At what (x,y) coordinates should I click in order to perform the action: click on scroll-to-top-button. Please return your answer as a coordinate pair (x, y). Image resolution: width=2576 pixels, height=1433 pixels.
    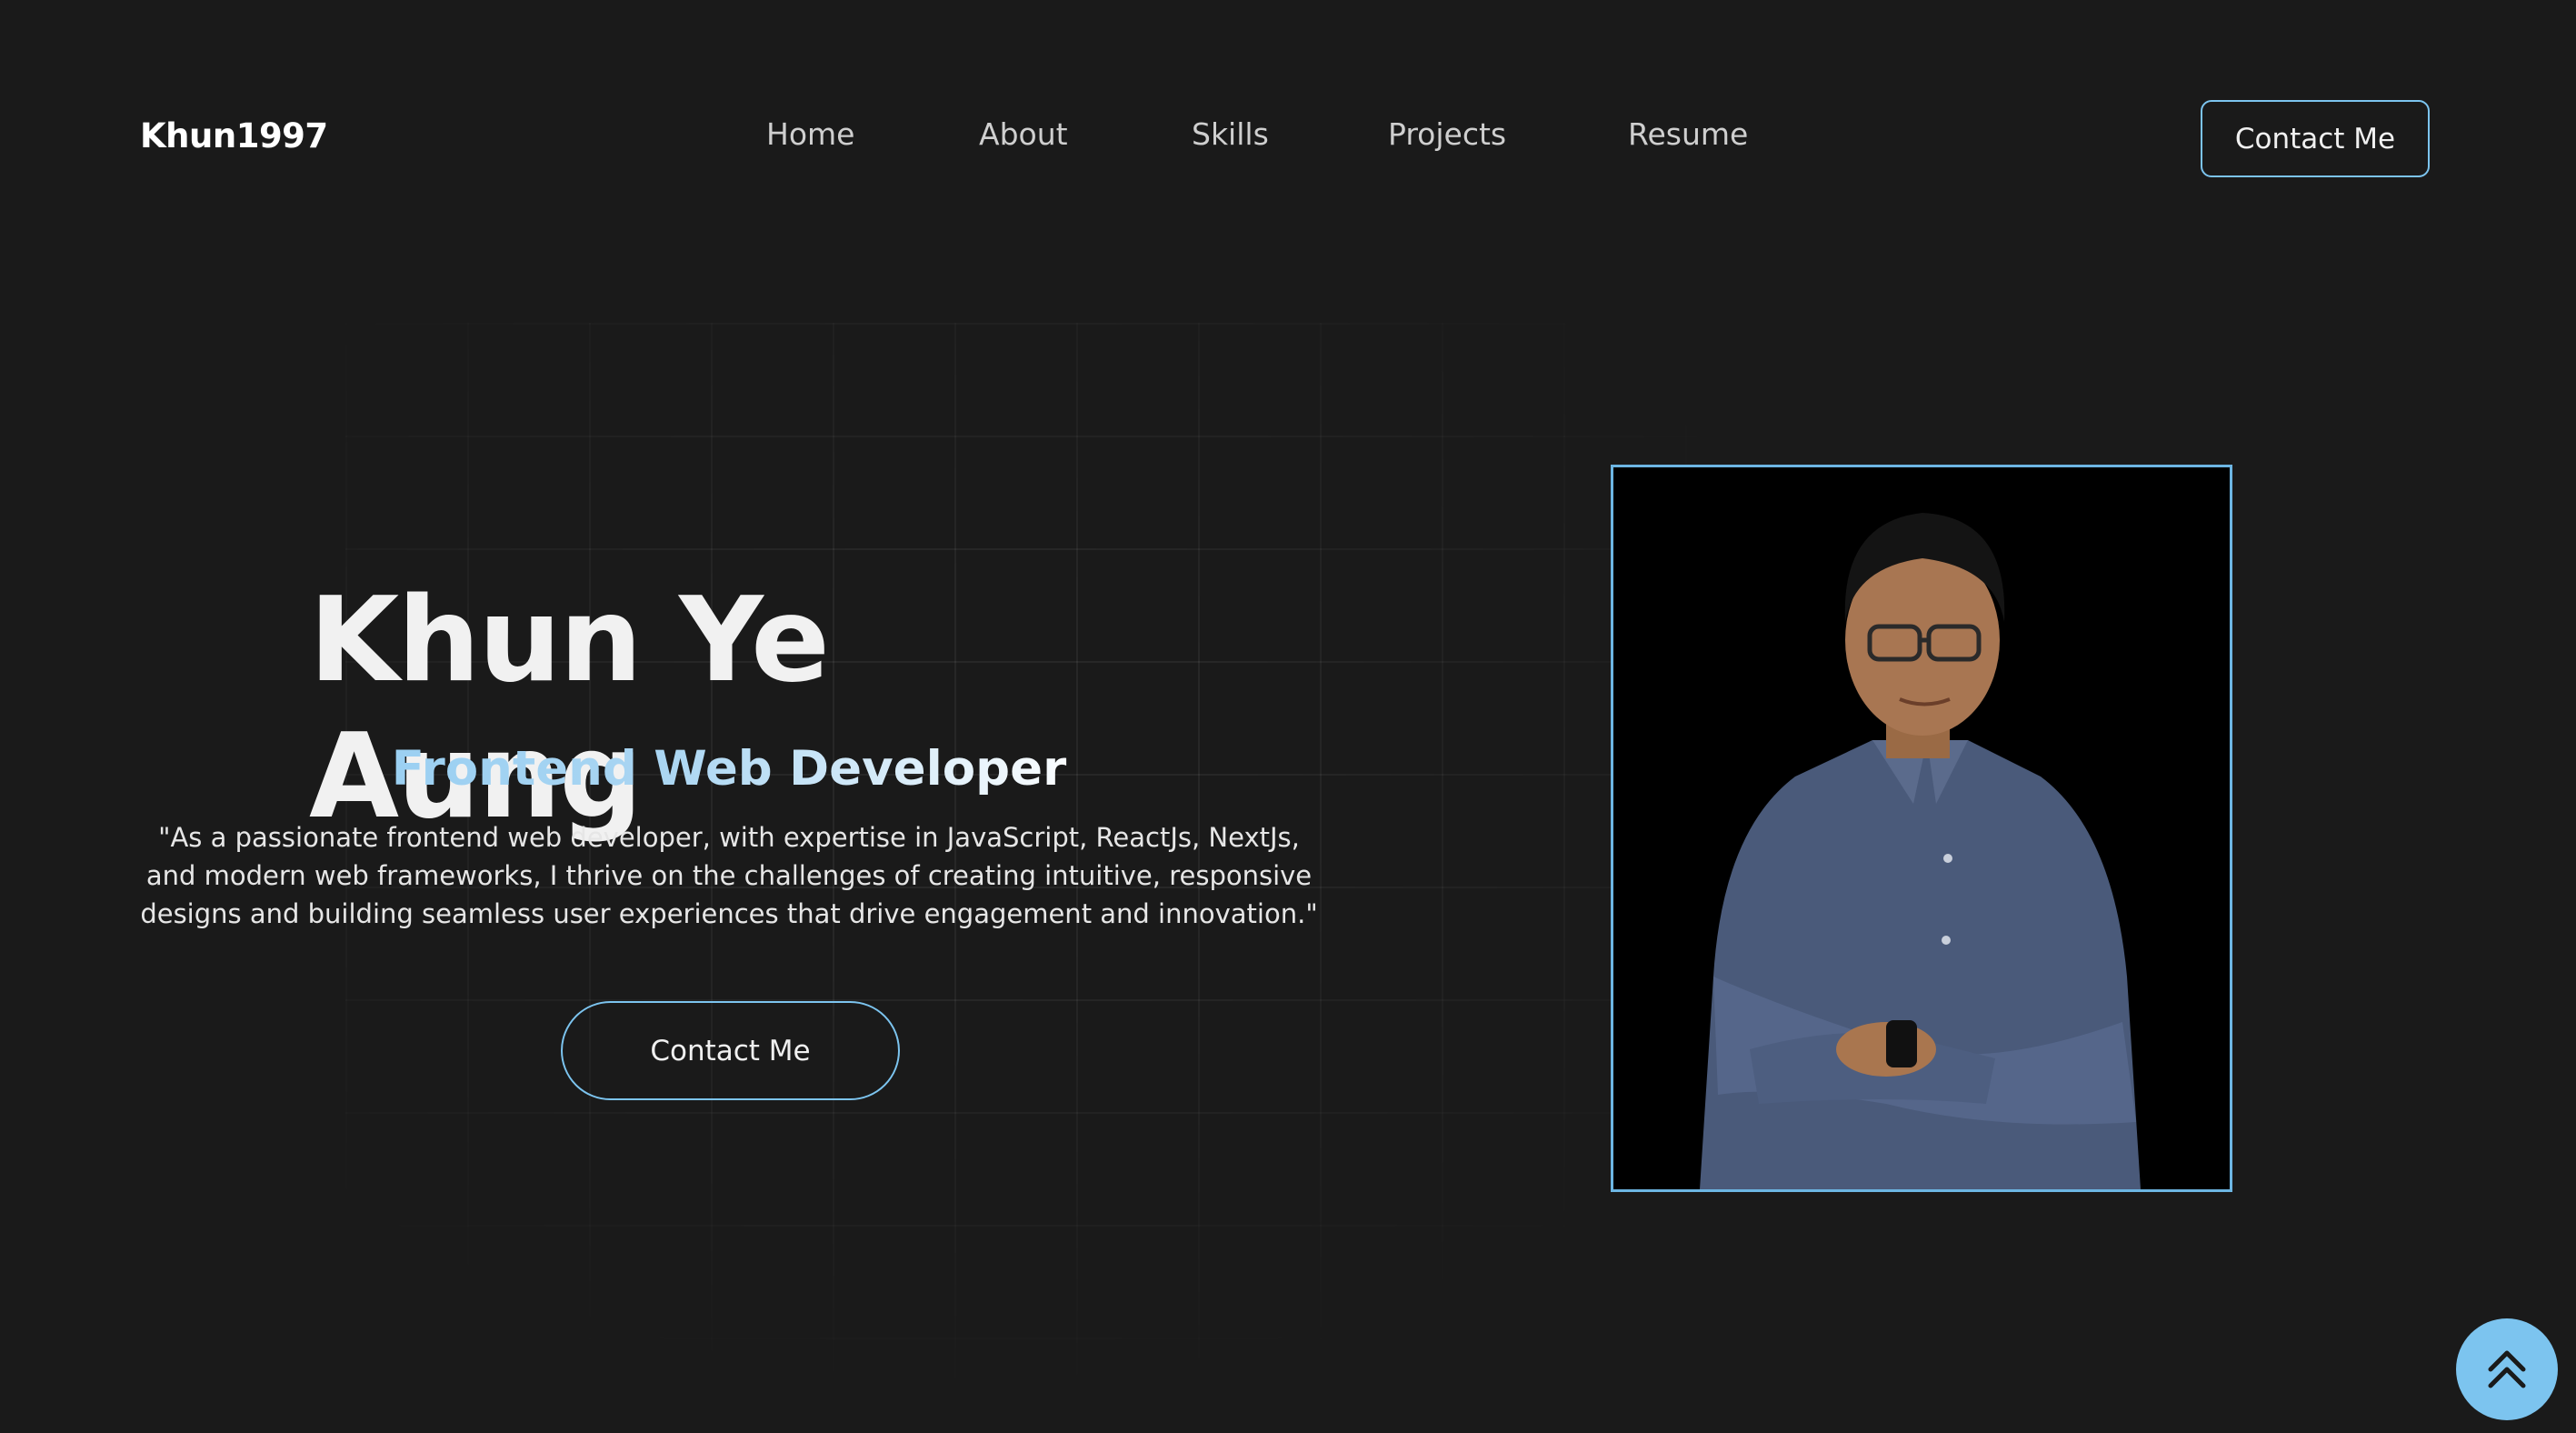
    Looking at the image, I should click on (2507, 1369).